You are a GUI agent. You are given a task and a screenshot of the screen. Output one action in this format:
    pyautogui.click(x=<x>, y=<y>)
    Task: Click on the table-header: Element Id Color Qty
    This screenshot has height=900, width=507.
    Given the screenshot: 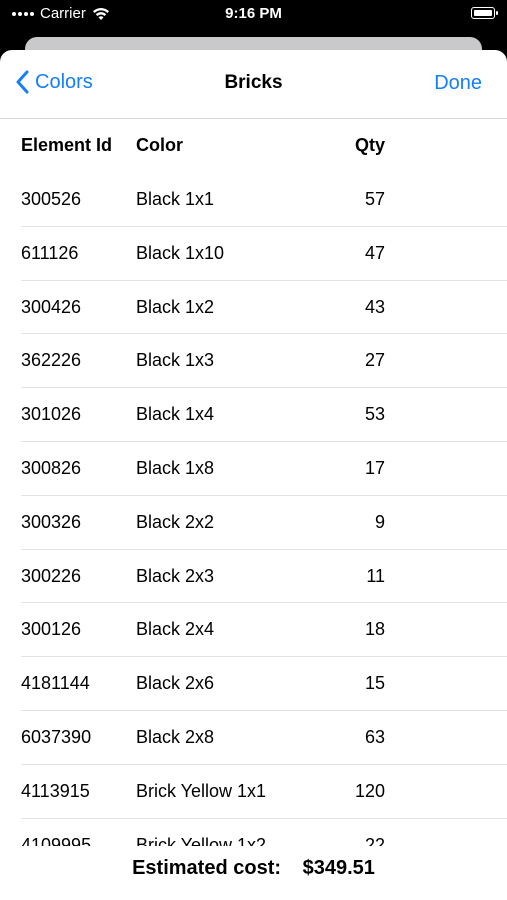 What is the action you would take?
    pyautogui.click(x=253, y=146)
    